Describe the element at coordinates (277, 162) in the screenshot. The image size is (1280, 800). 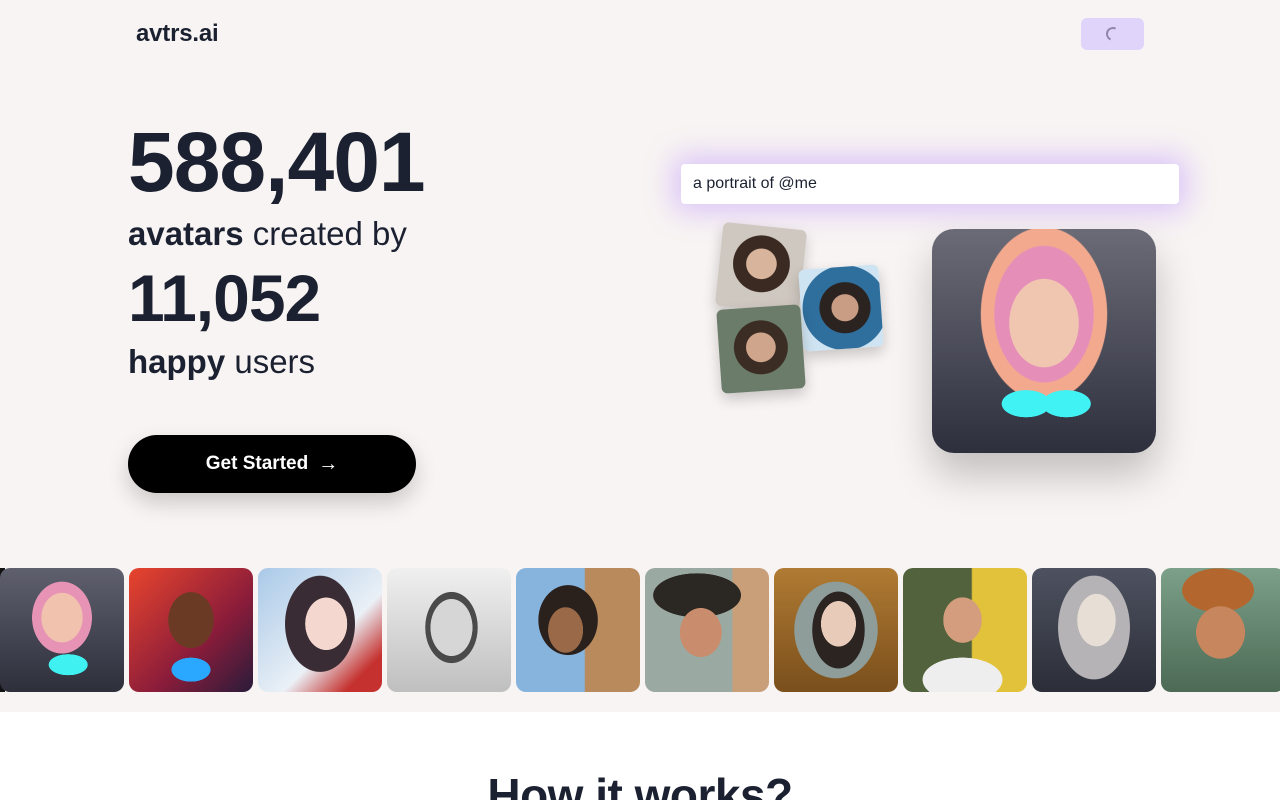
I see `avatars-count: 588,401` at that location.